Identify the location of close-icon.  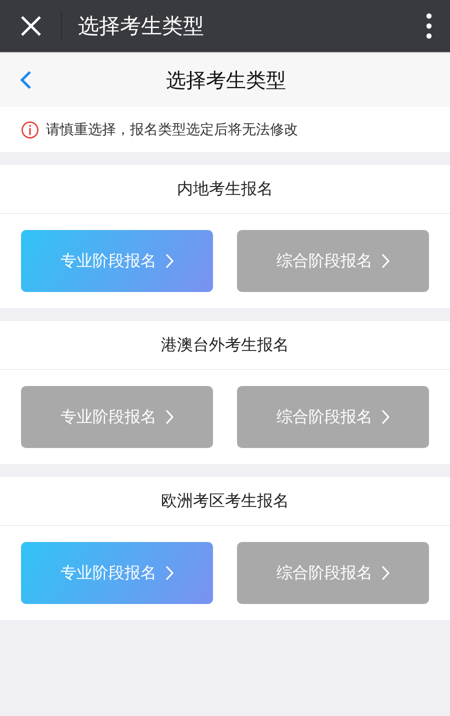
(31, 26).